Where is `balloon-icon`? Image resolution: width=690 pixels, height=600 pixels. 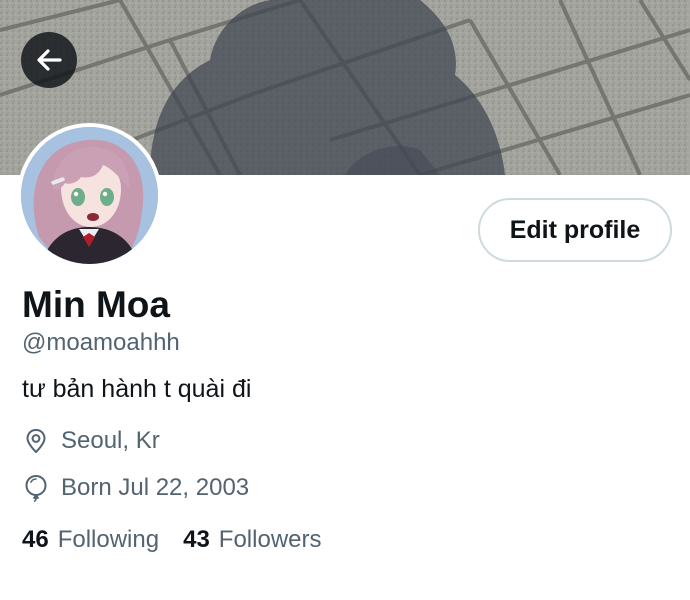 balloon-icon is located at coordinates (36, 488).